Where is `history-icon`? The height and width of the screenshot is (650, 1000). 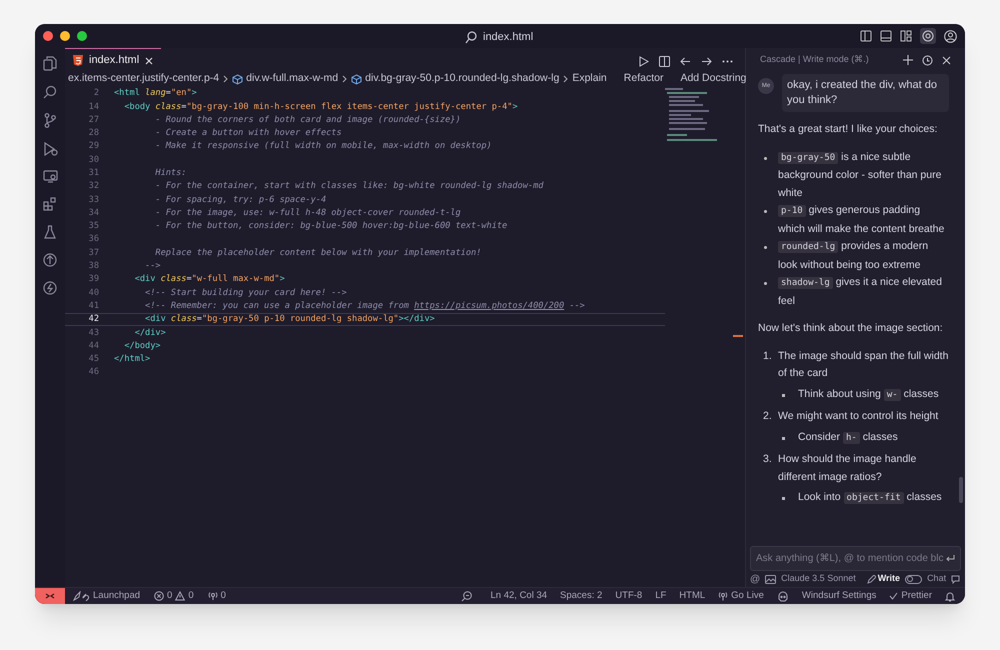
history-icon is located at coordinates (927, 60).